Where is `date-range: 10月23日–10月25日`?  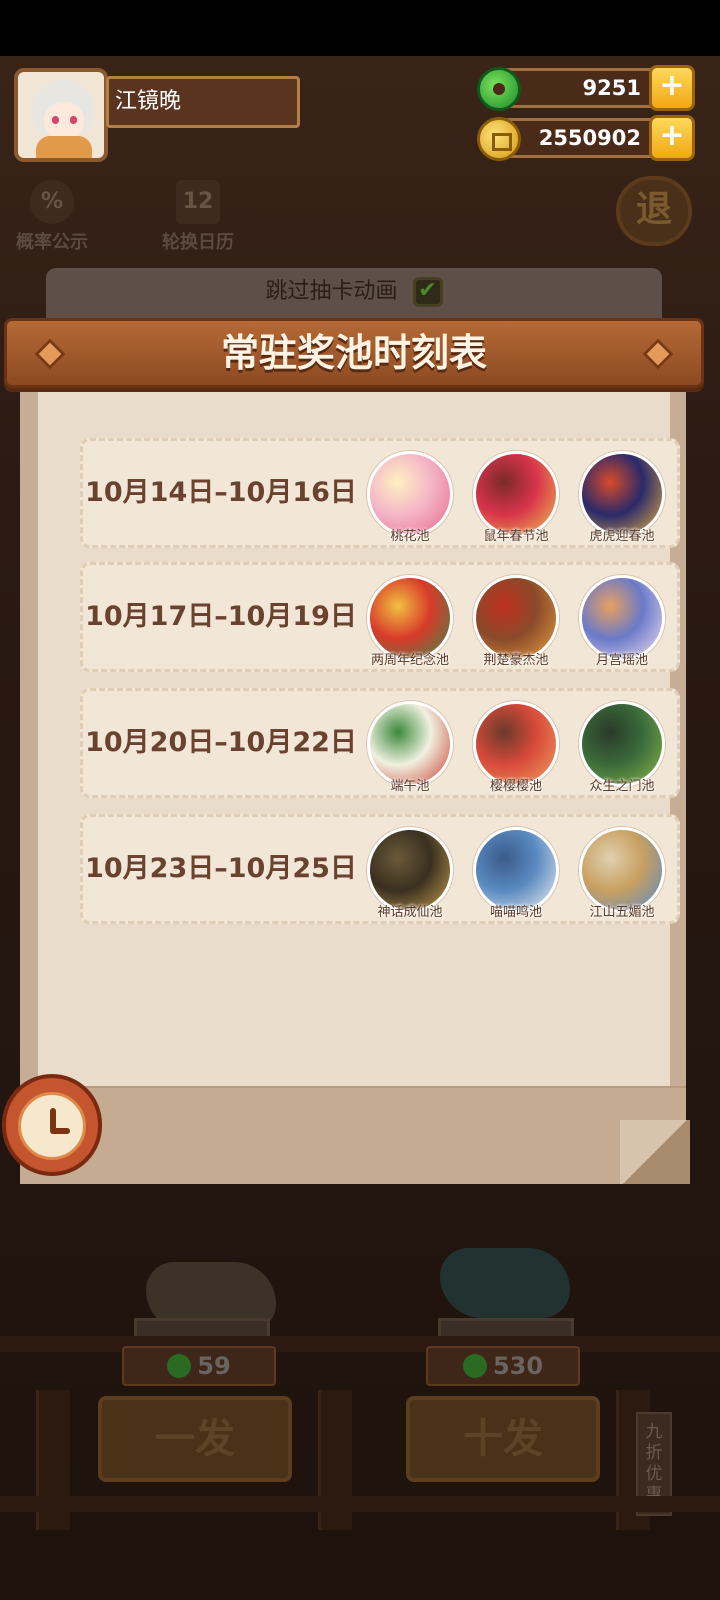
date-range: 10月23日–10月25日 is located at coordinates (221, 868).